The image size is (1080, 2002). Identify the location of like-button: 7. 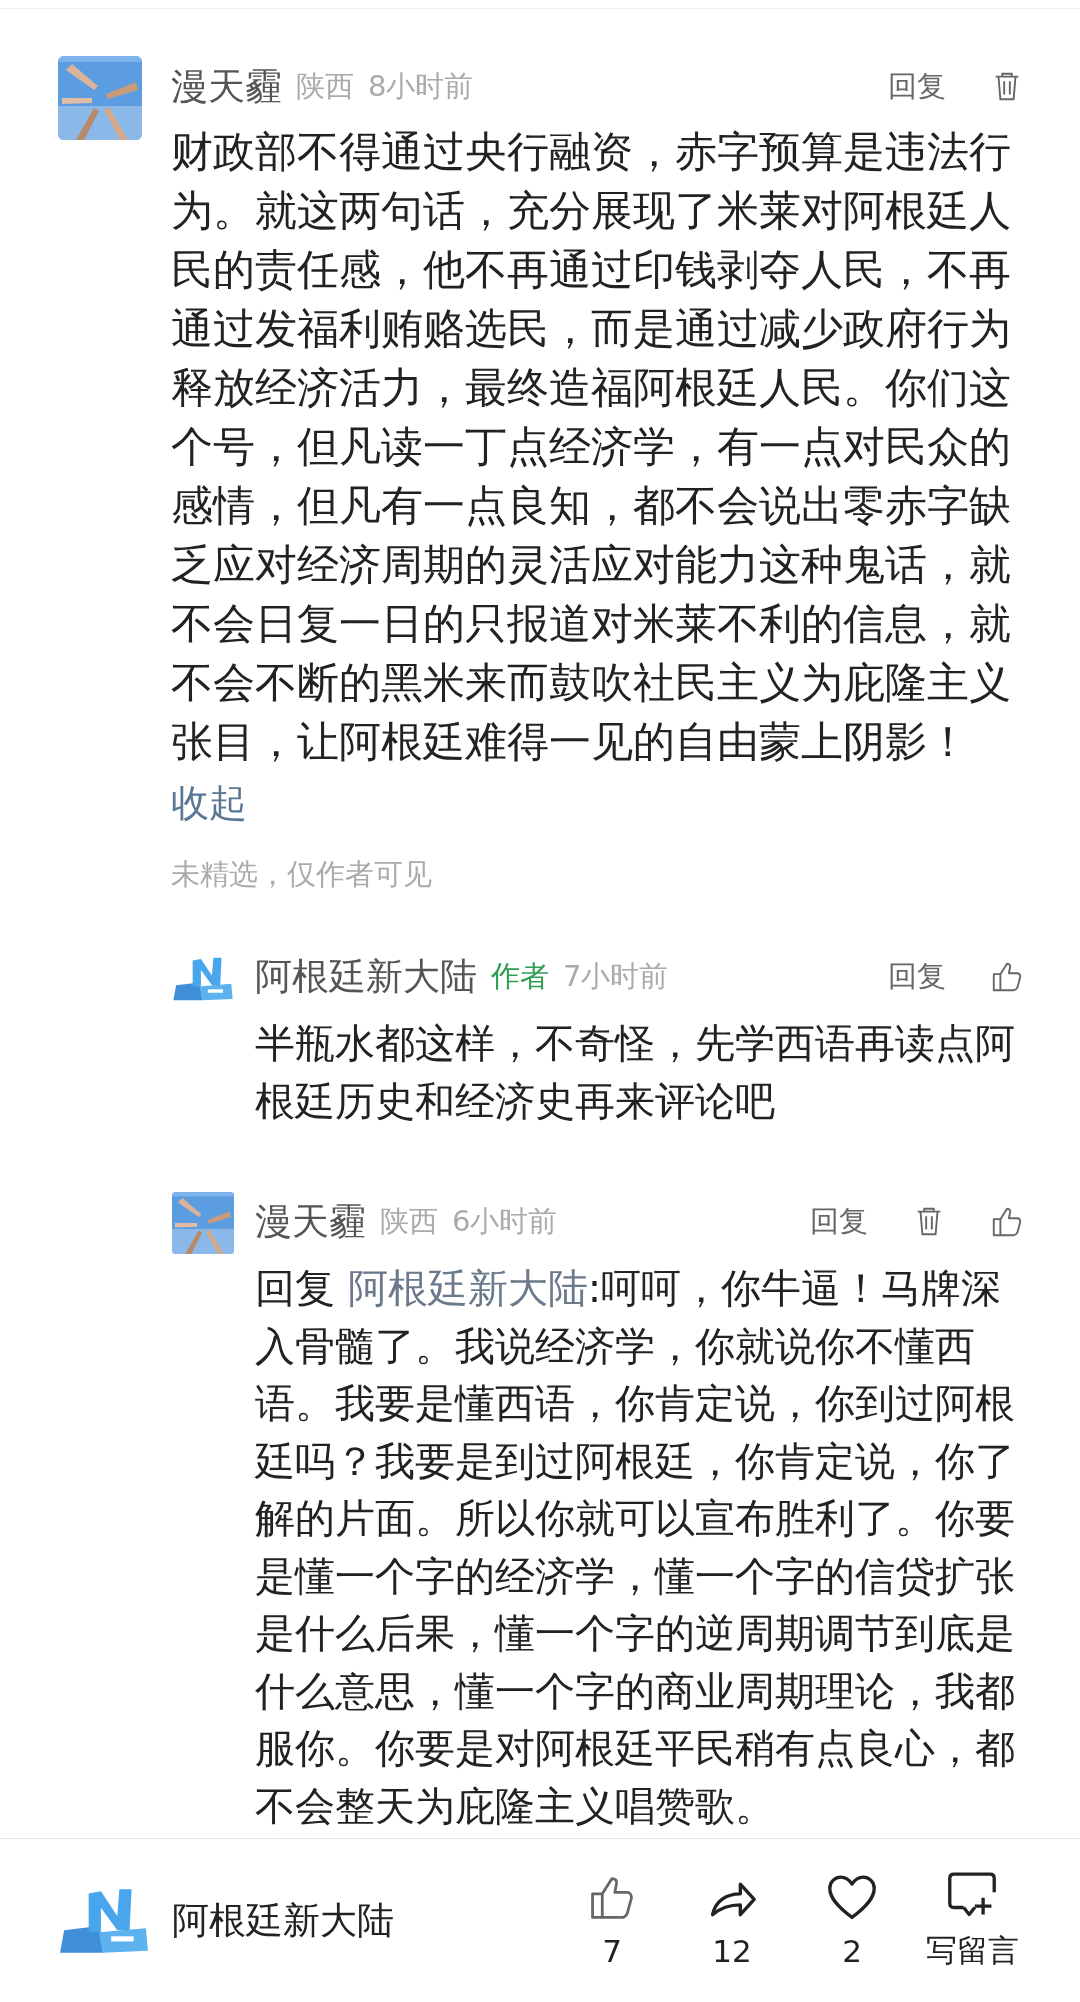
(612, 1920).